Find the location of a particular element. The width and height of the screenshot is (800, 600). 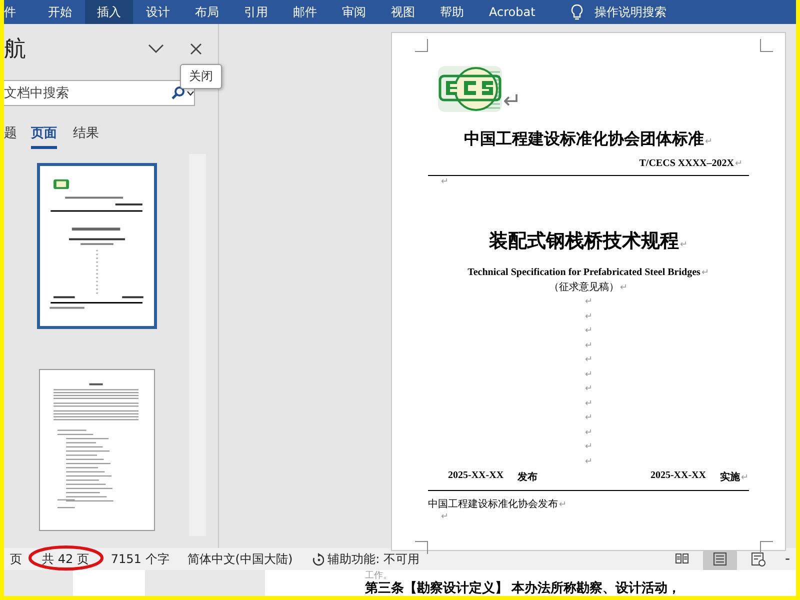

text-line: （征求意见稿）↵ is located at coordinates (588, 287).